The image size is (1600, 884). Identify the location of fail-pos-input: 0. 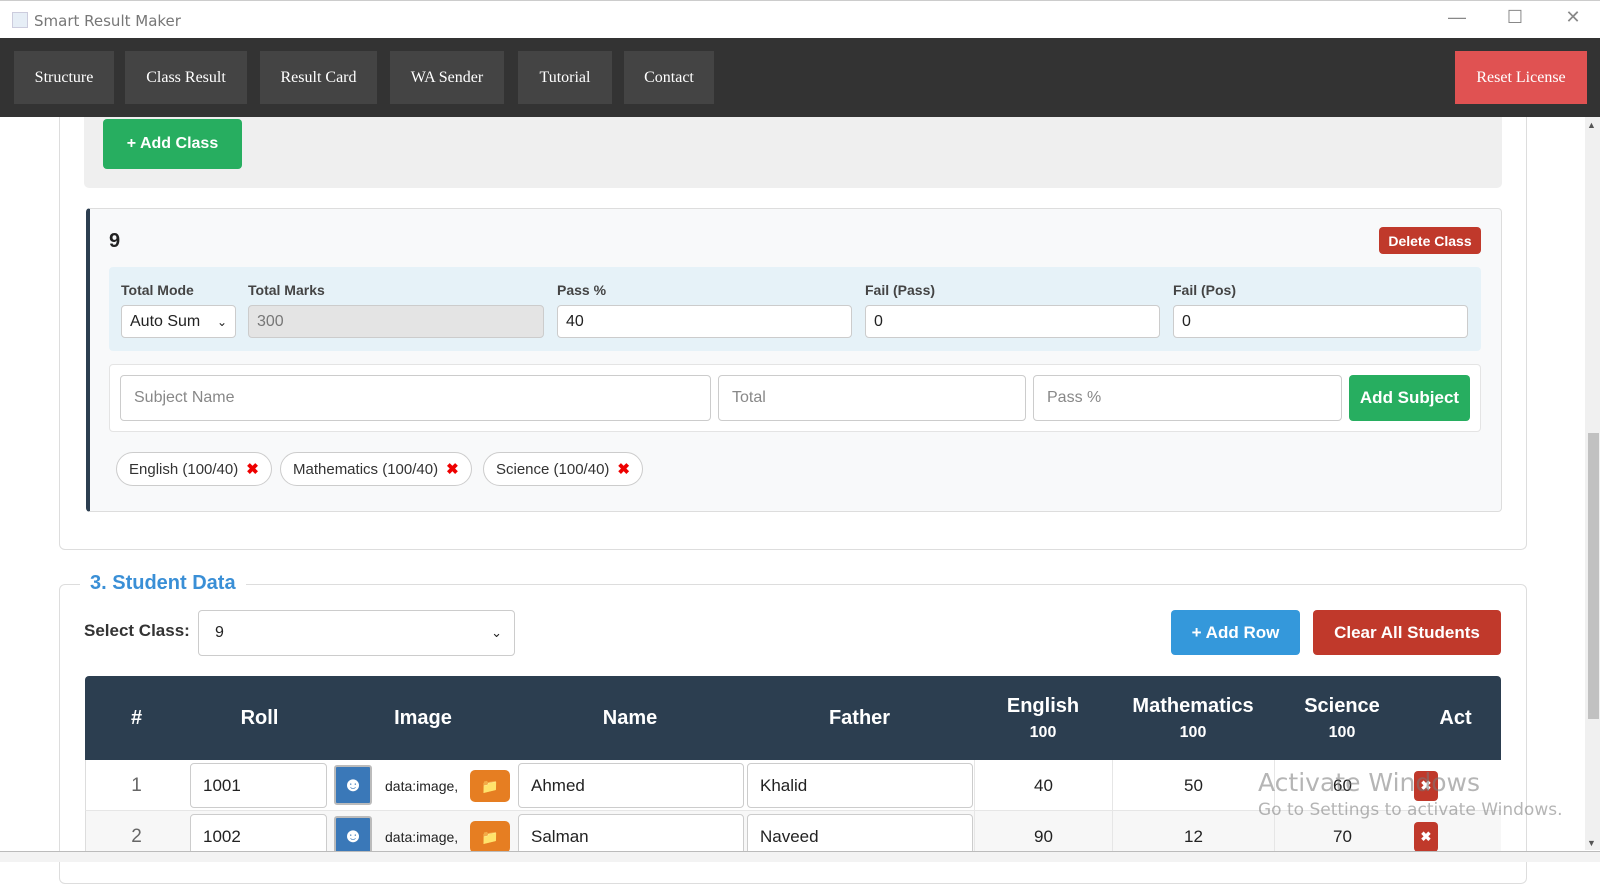
(1320, 321).